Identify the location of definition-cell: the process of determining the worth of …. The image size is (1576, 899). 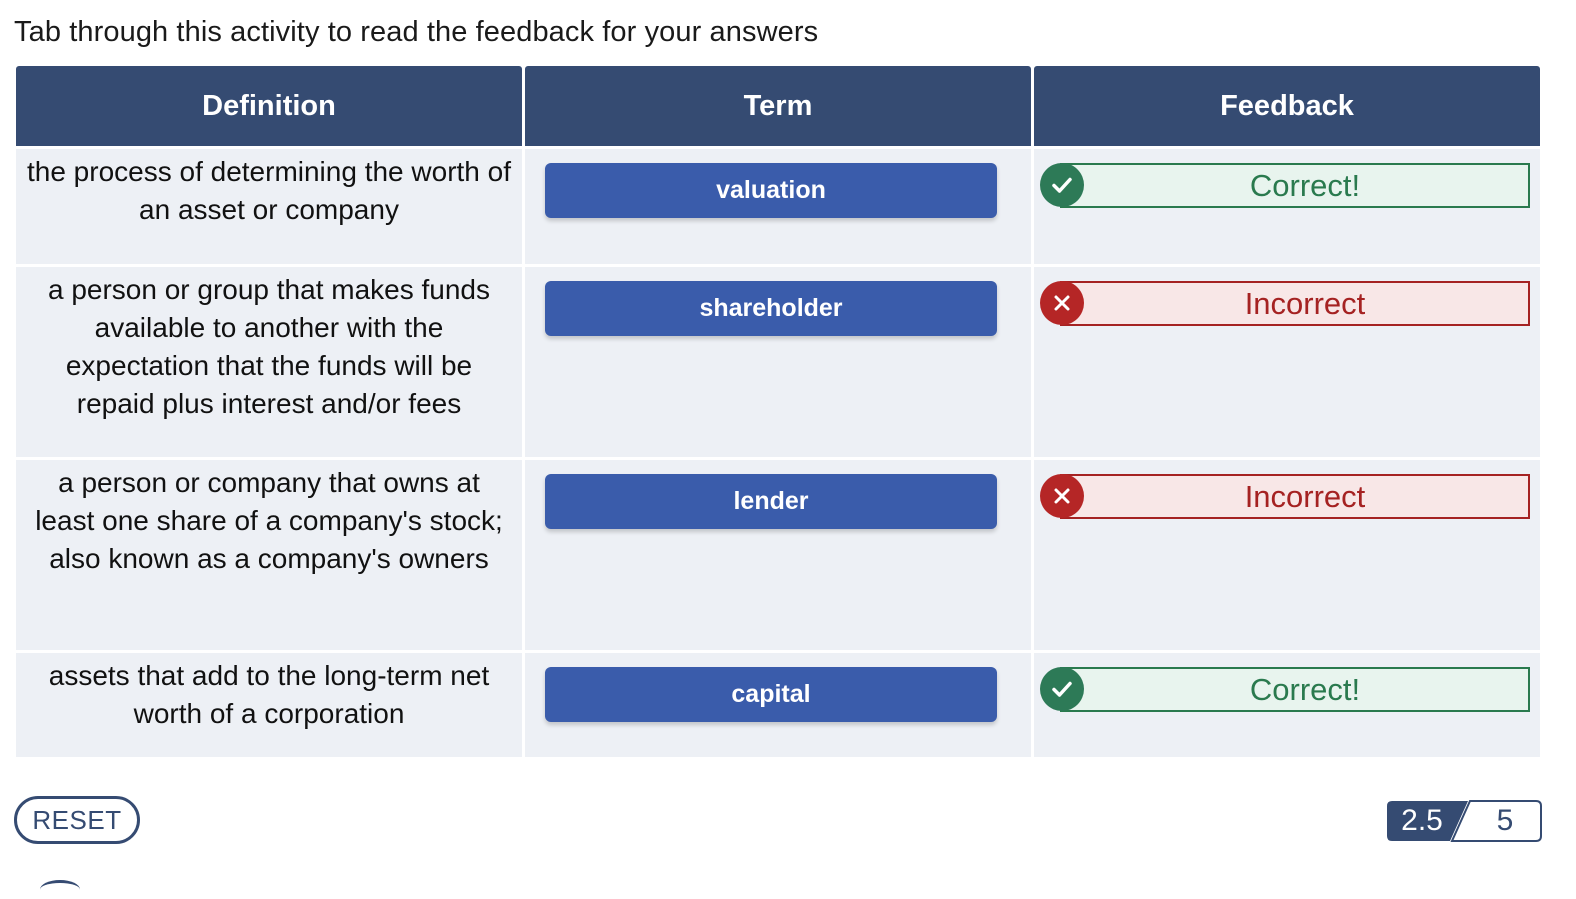
(269, 206).